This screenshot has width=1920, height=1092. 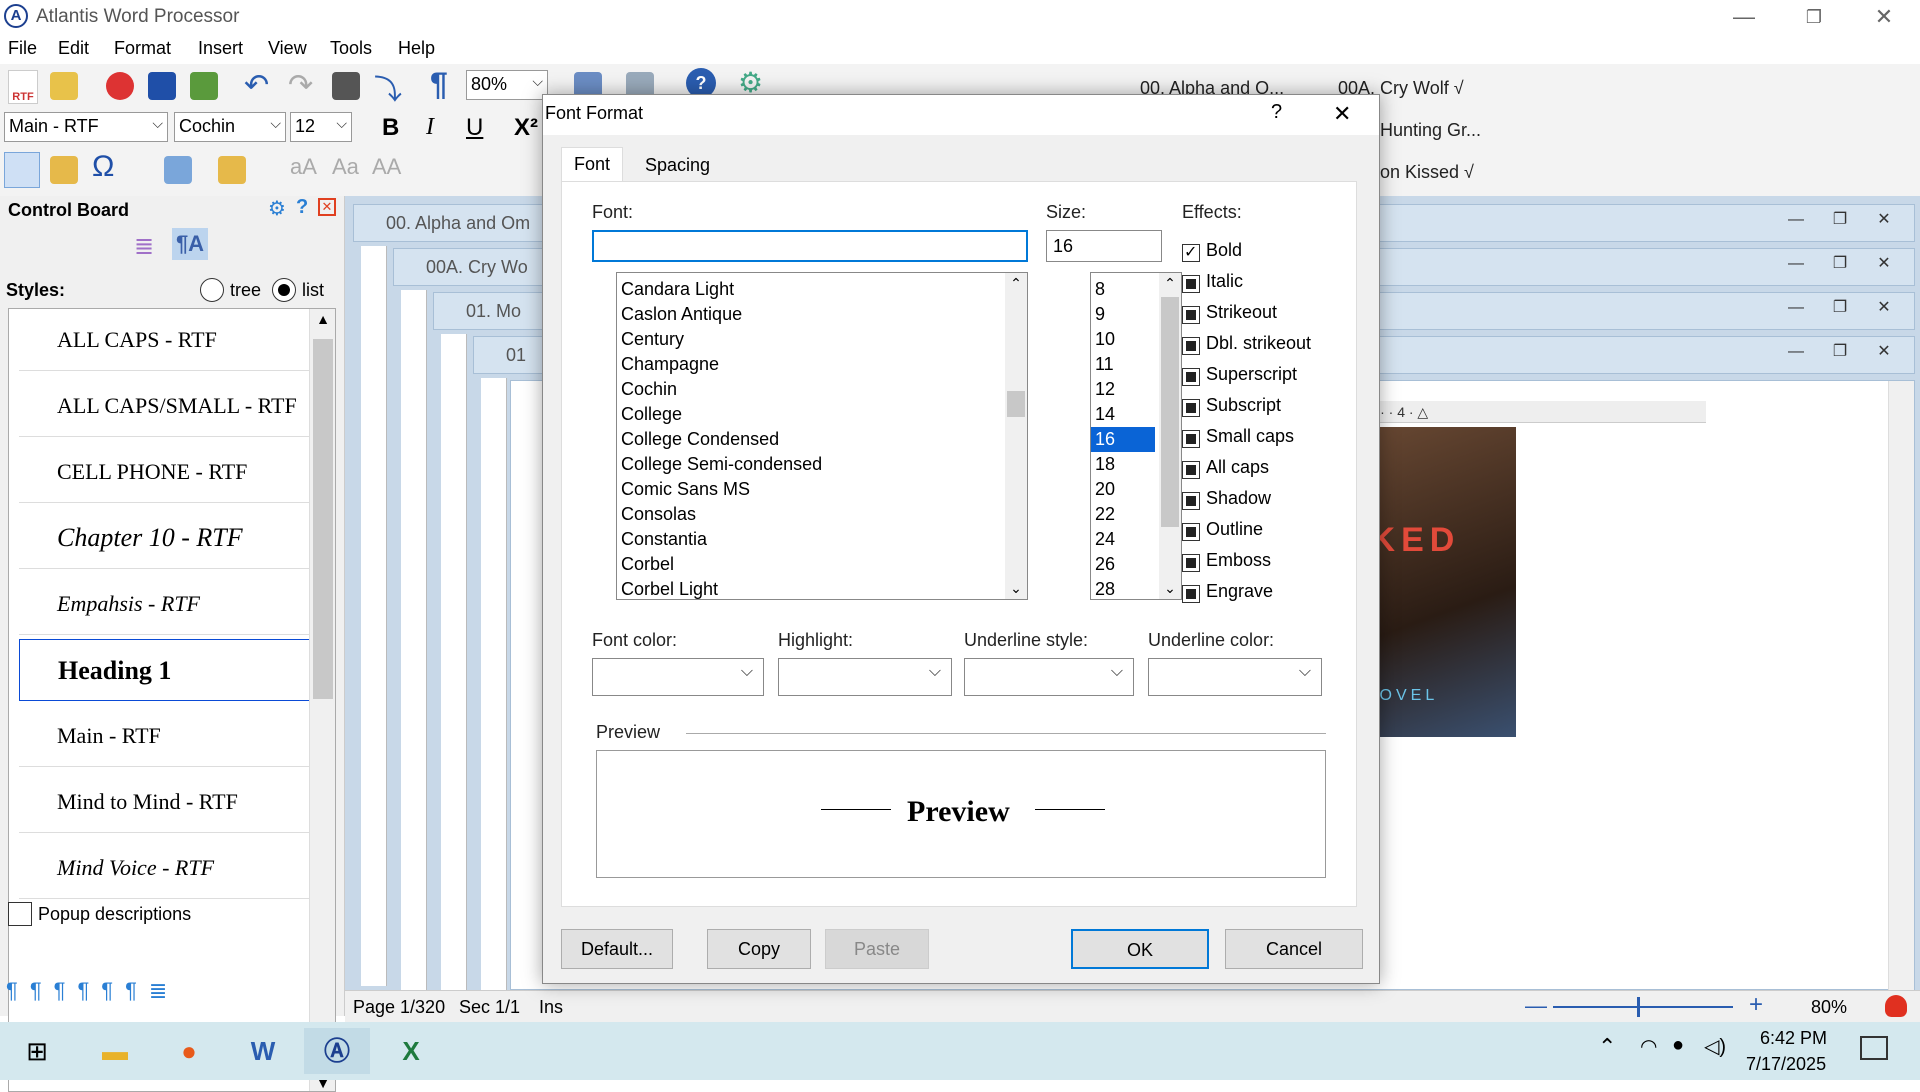 I want to click on style-combo: Main - RTF ⌵, so click(x=86, y=127).